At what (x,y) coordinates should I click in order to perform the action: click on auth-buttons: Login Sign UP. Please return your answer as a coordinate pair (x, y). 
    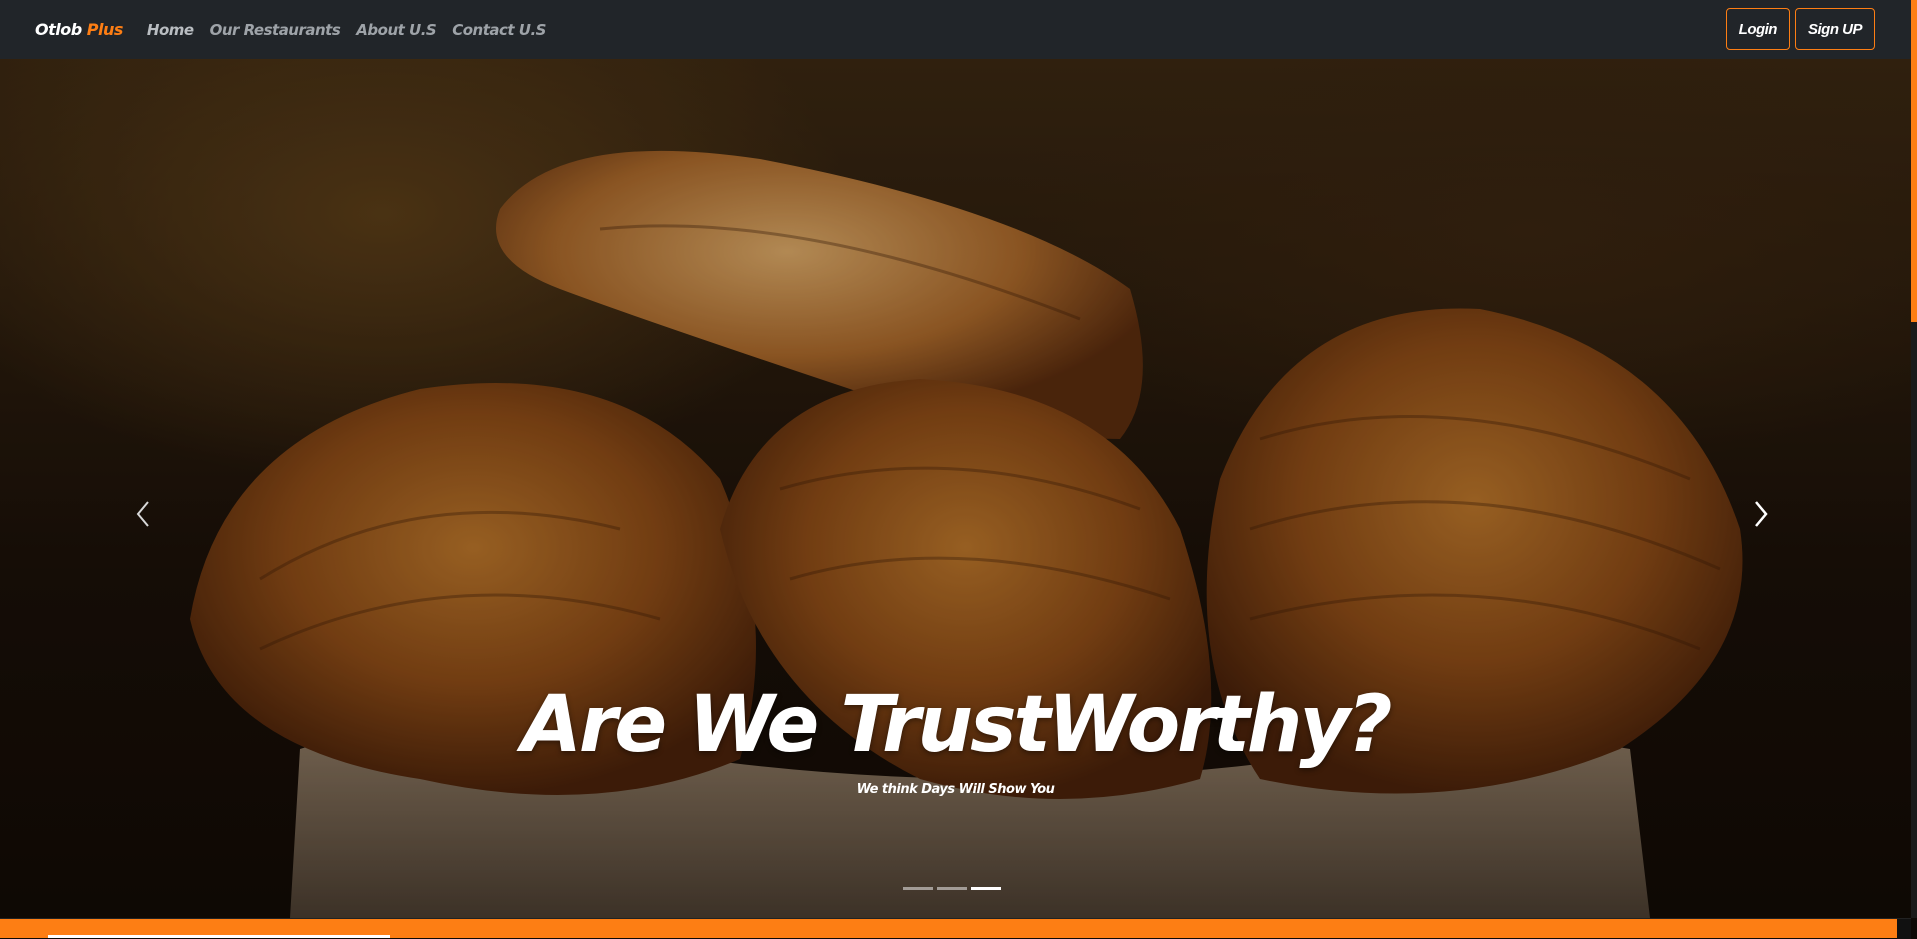
    Looking at the image, I should click on (1800, 29).